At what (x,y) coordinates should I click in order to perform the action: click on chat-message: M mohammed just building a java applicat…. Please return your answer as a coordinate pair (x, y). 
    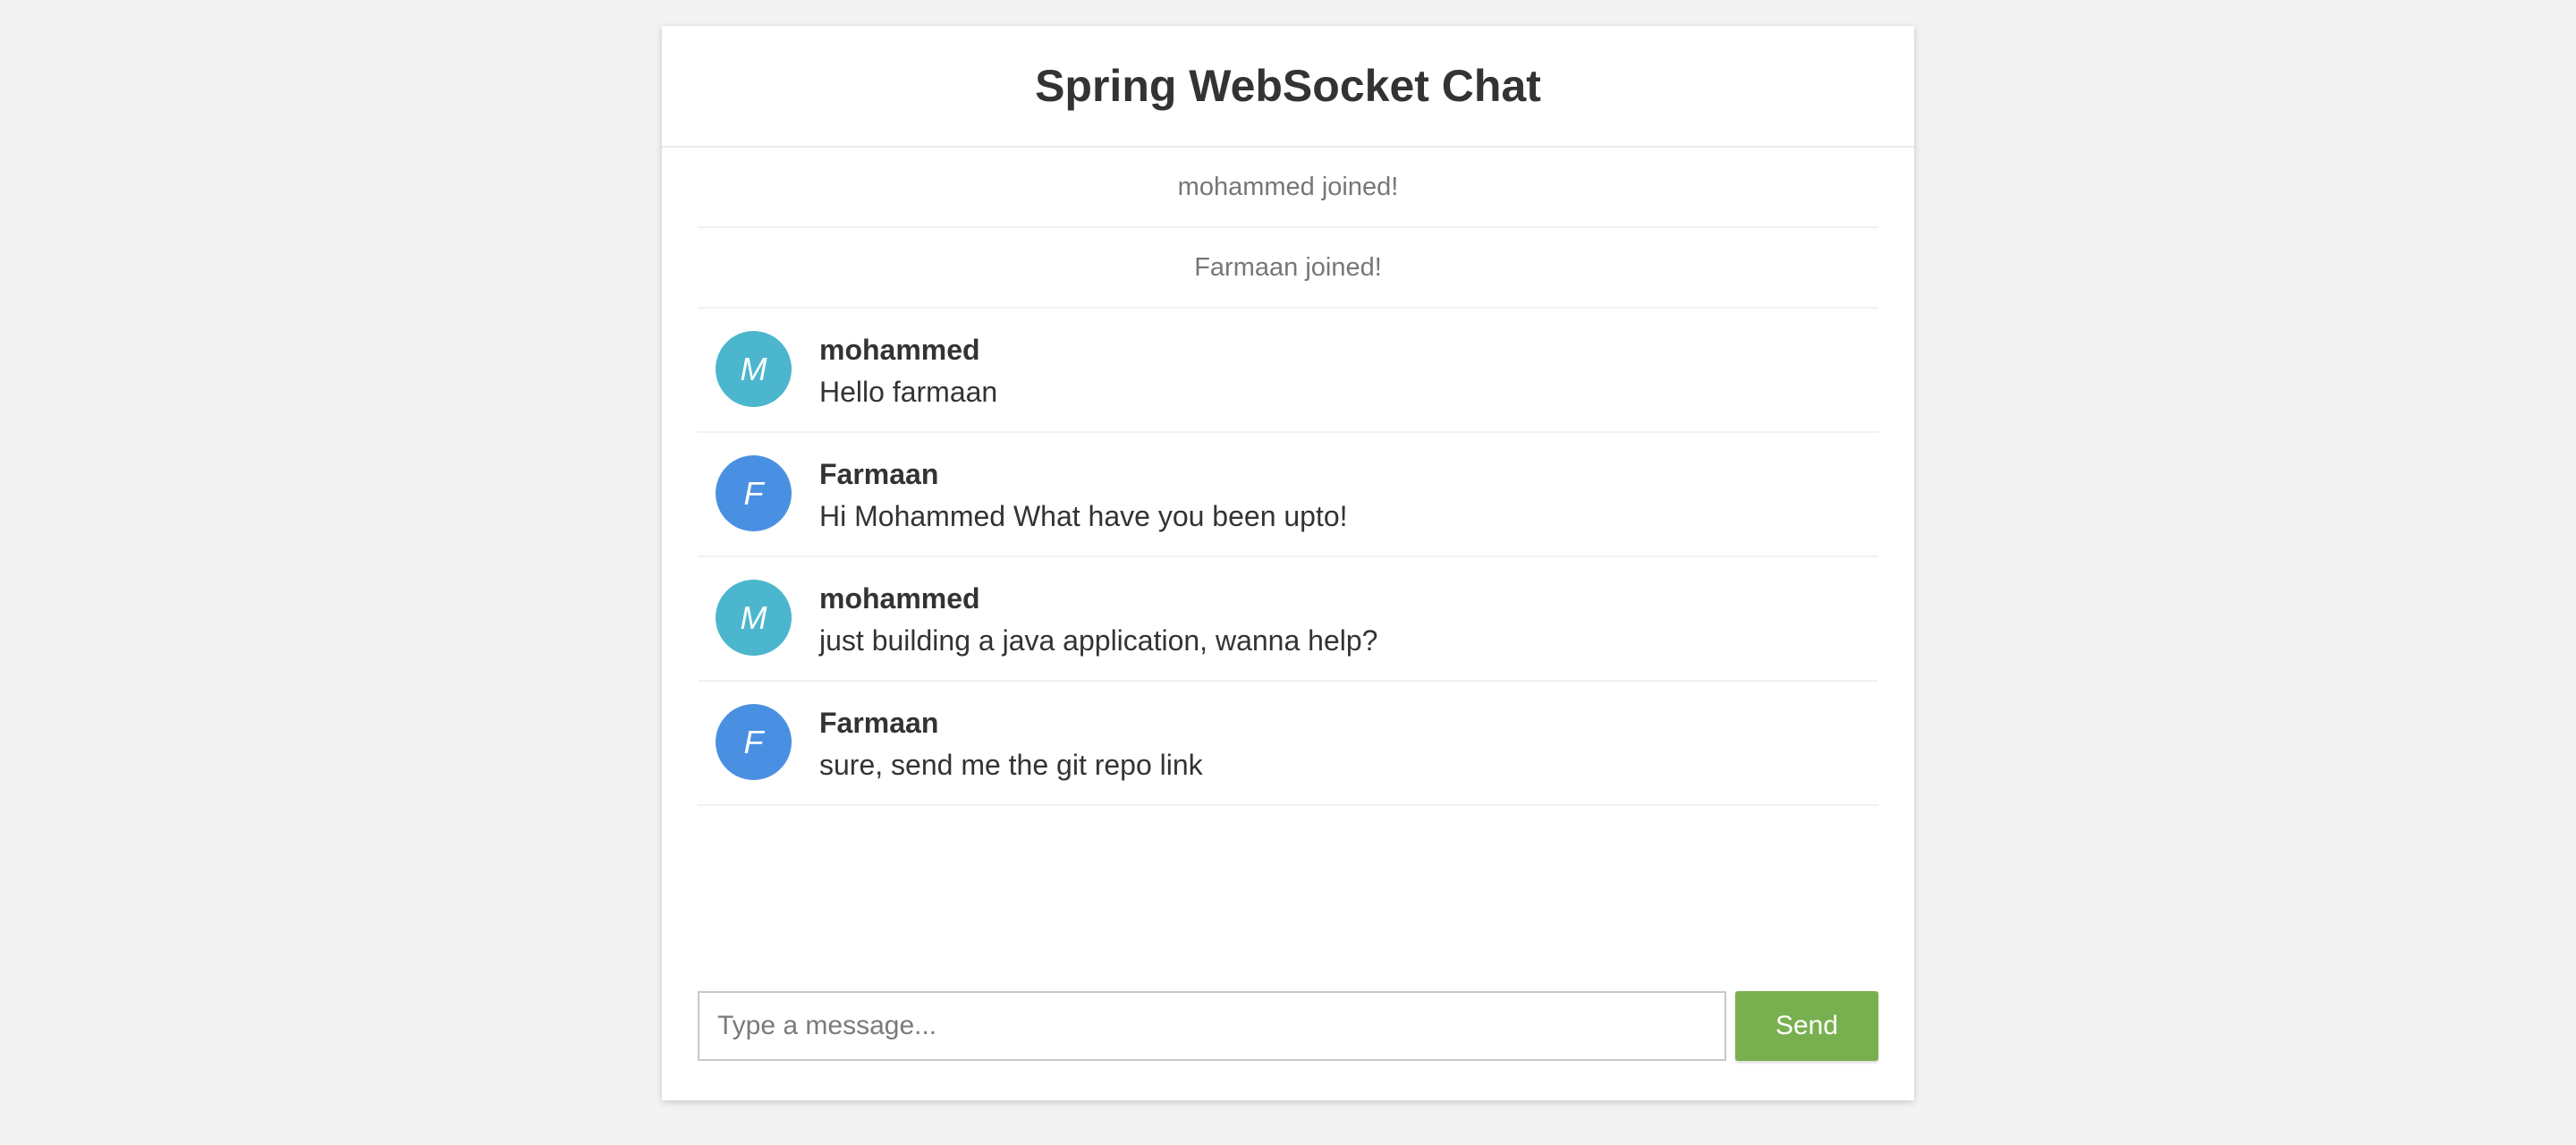
    Looking at the image, I should click on (1288, 619).